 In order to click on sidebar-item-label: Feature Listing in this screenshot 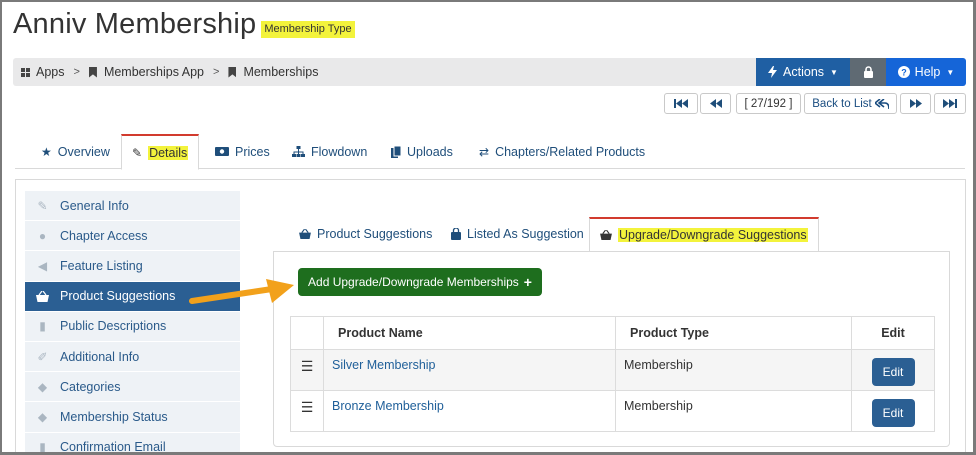, I will do `click(101, 265)`.